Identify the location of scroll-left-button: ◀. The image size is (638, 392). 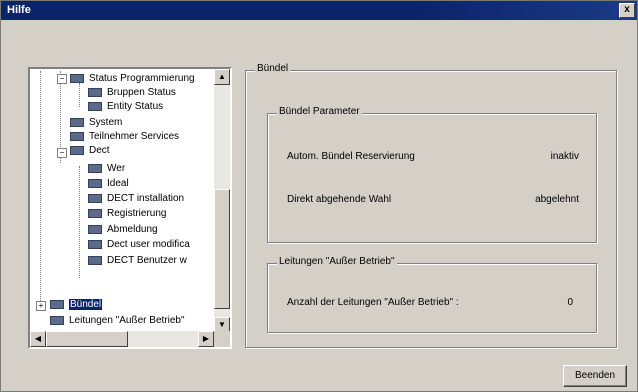
(38, 339).